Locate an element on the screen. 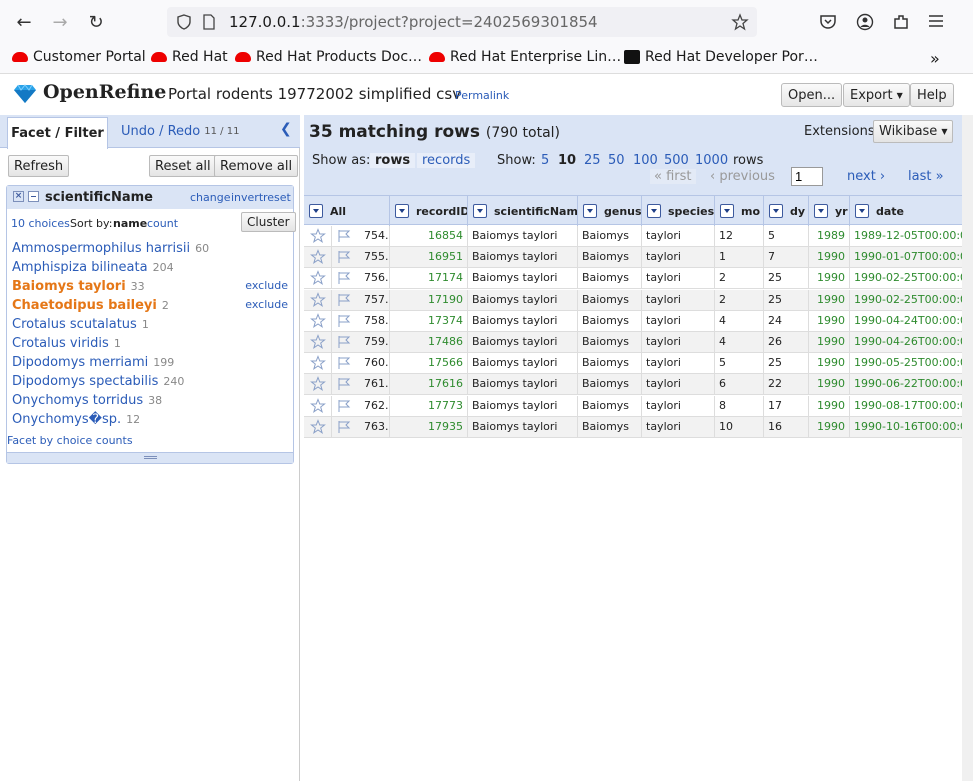 This screenshot has height=781, width=973. recordid-cell: 17935 is located at coordinates (429, 427).